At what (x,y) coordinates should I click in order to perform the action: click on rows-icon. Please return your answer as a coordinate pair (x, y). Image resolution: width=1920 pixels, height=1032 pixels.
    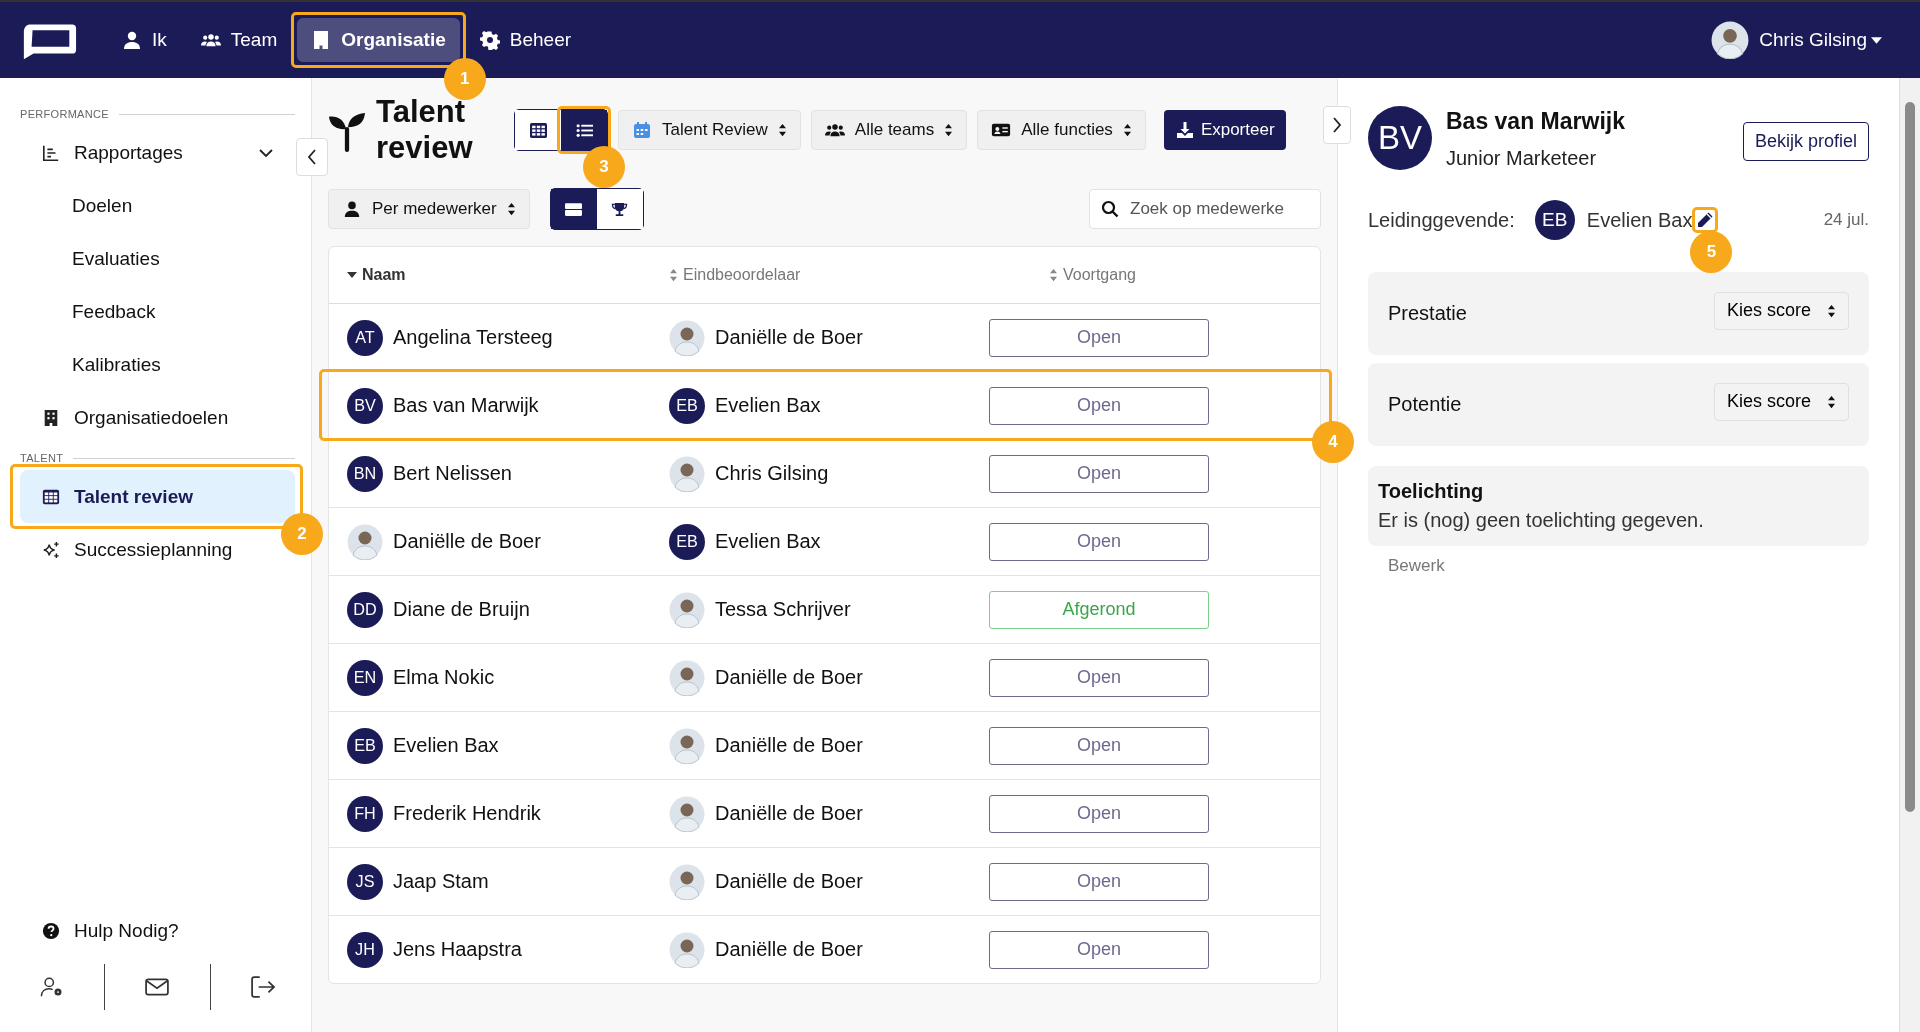
    Looking at the image, I should click on (574, 209).